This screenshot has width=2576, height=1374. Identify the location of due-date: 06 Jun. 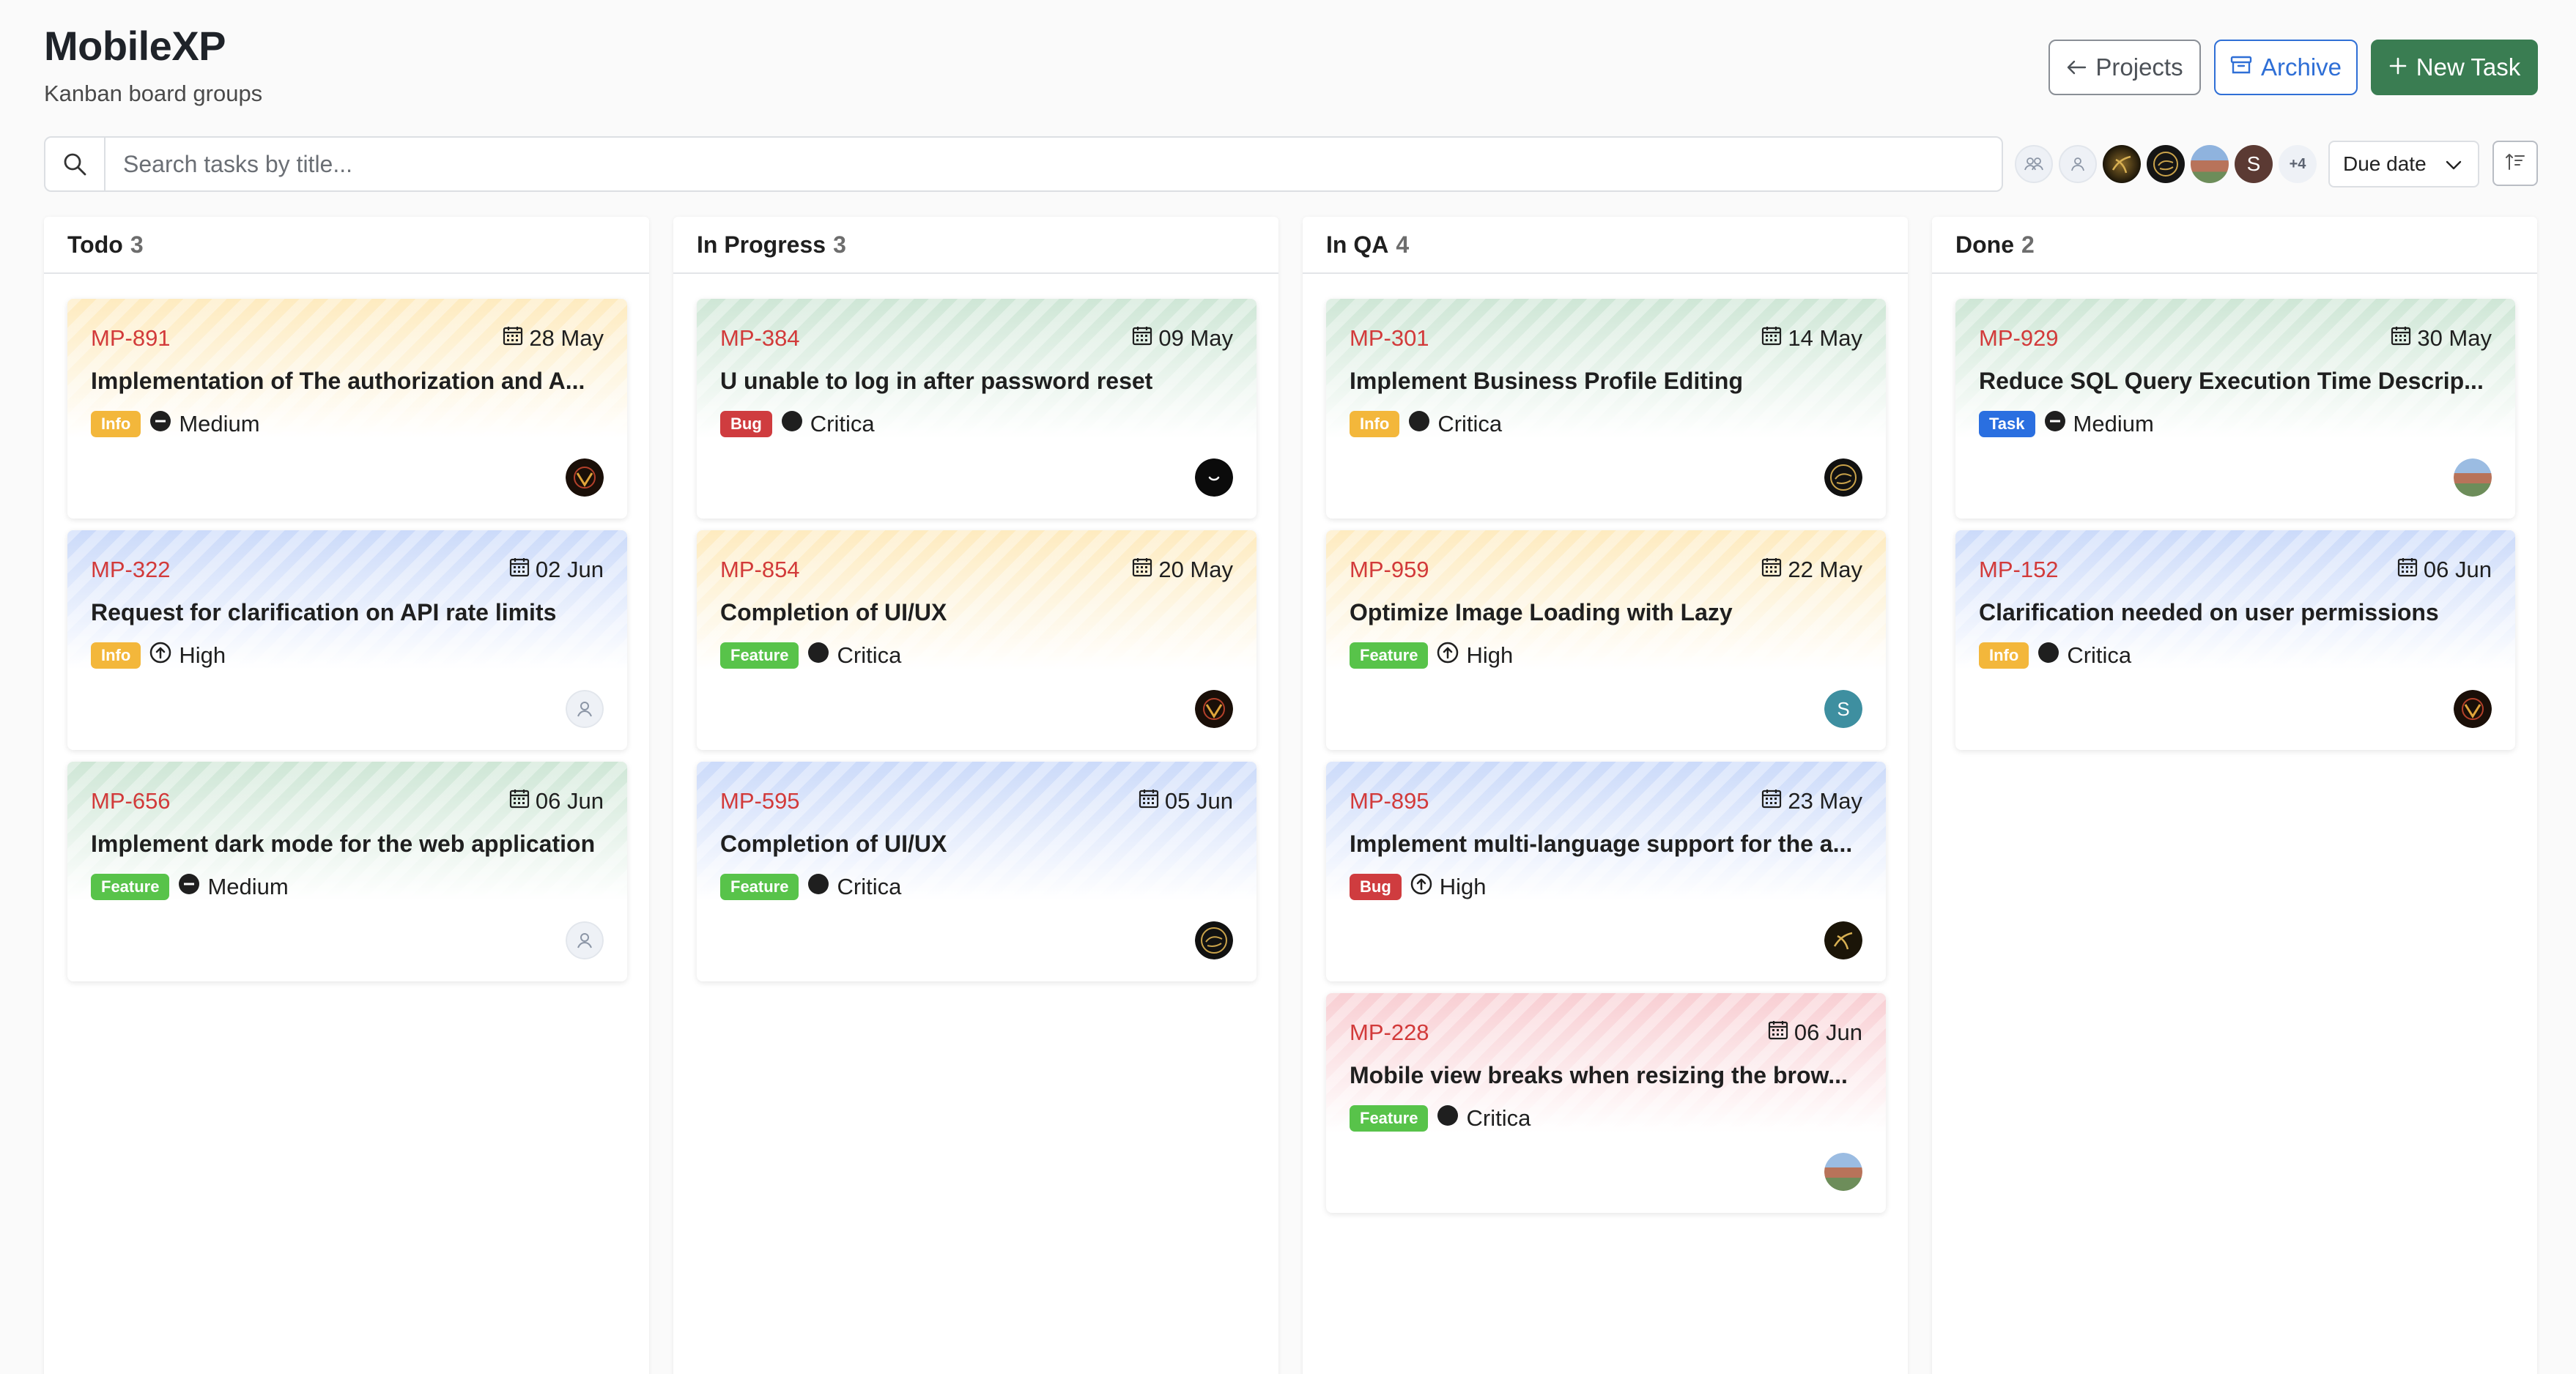
(2444, 570).